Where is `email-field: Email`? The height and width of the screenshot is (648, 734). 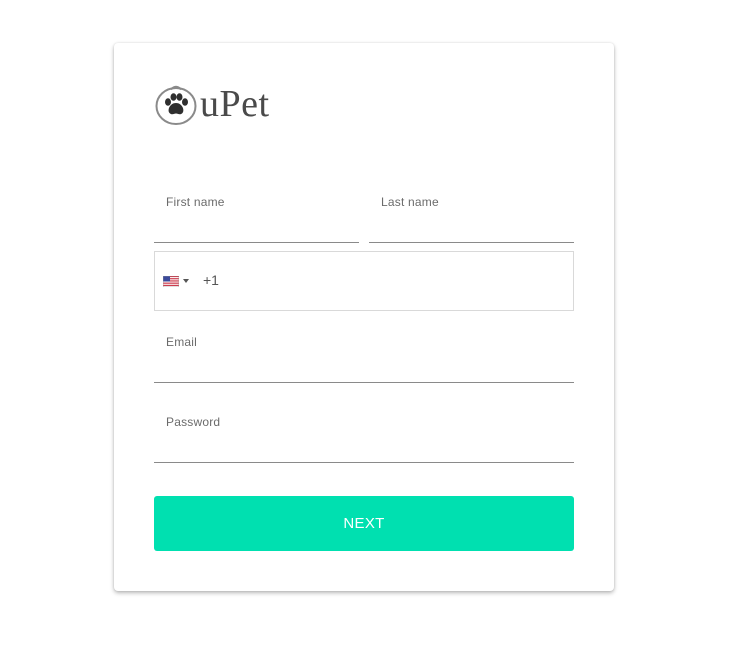 email-field: Email is located at coordinates (364, 353).